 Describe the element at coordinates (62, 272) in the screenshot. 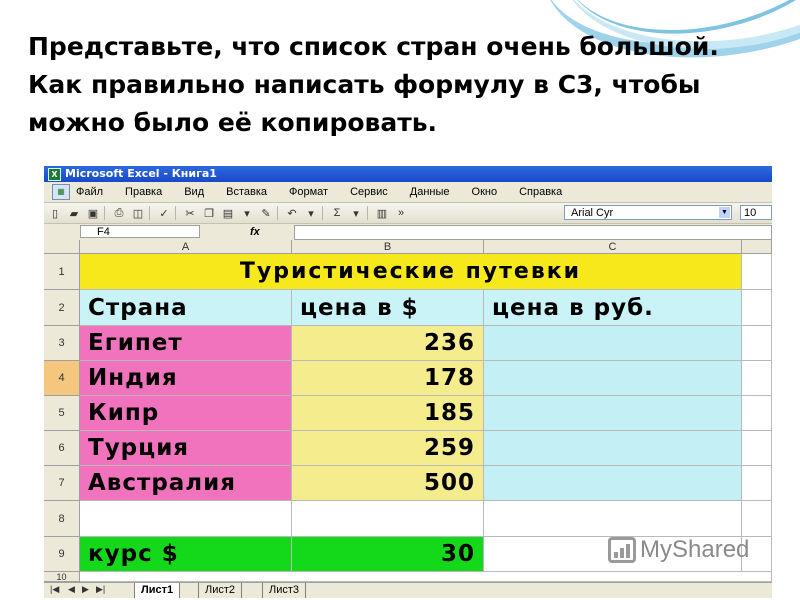

I see `row-header: 1` at that location.